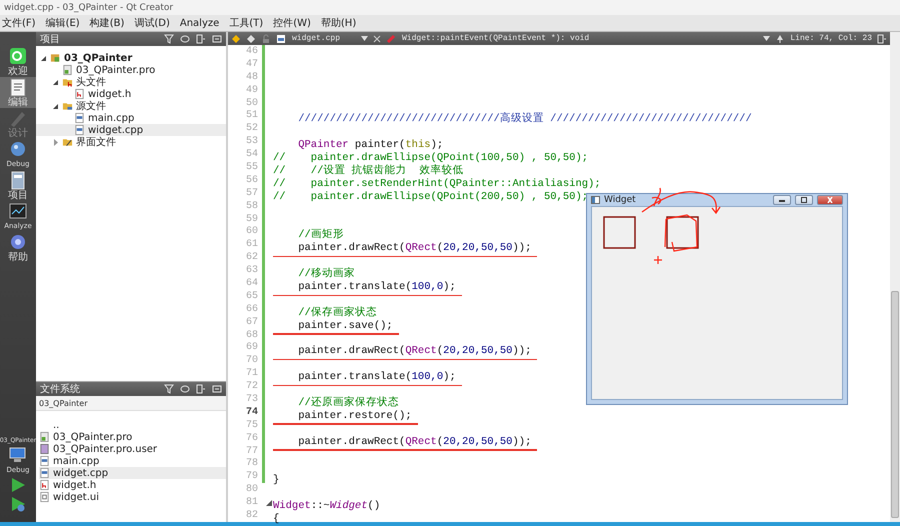  Describe the element at coordinates (63, 23) in the screenshot. I see `menu-item: 编辑(E)` at that location.